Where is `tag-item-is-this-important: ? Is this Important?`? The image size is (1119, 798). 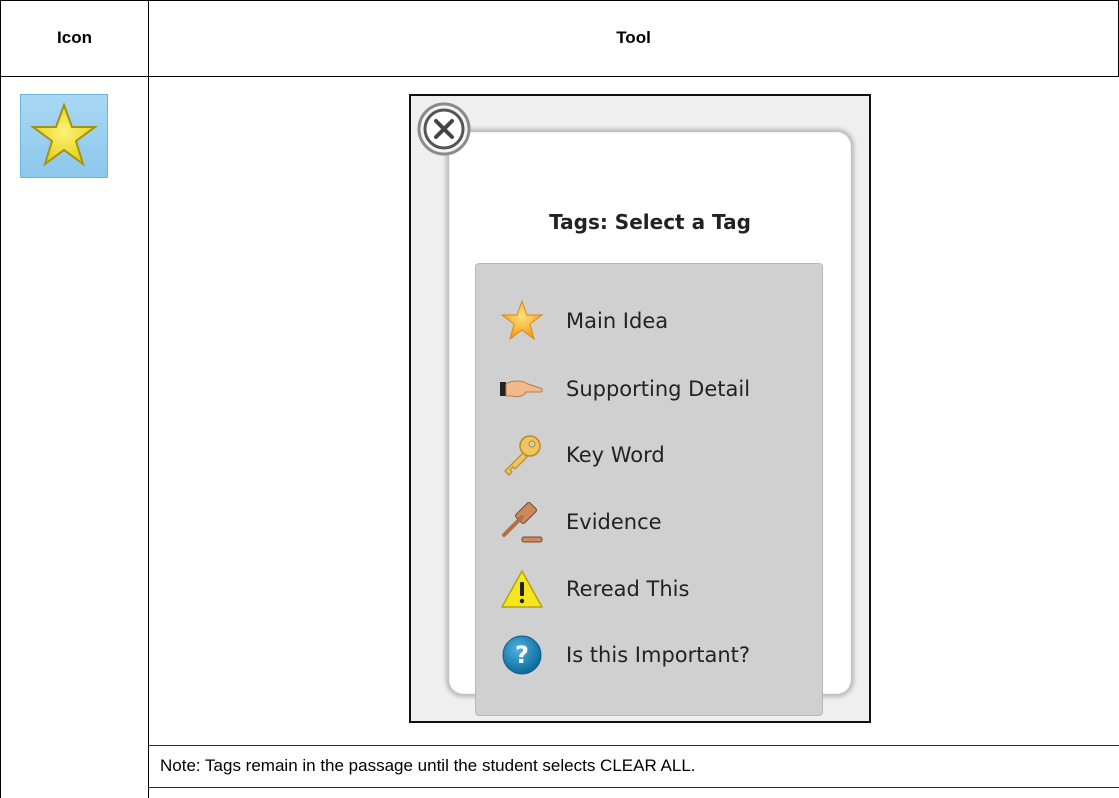 tag-item-is-this-important: ? Is this Important? is located at coordinates (660, 655).